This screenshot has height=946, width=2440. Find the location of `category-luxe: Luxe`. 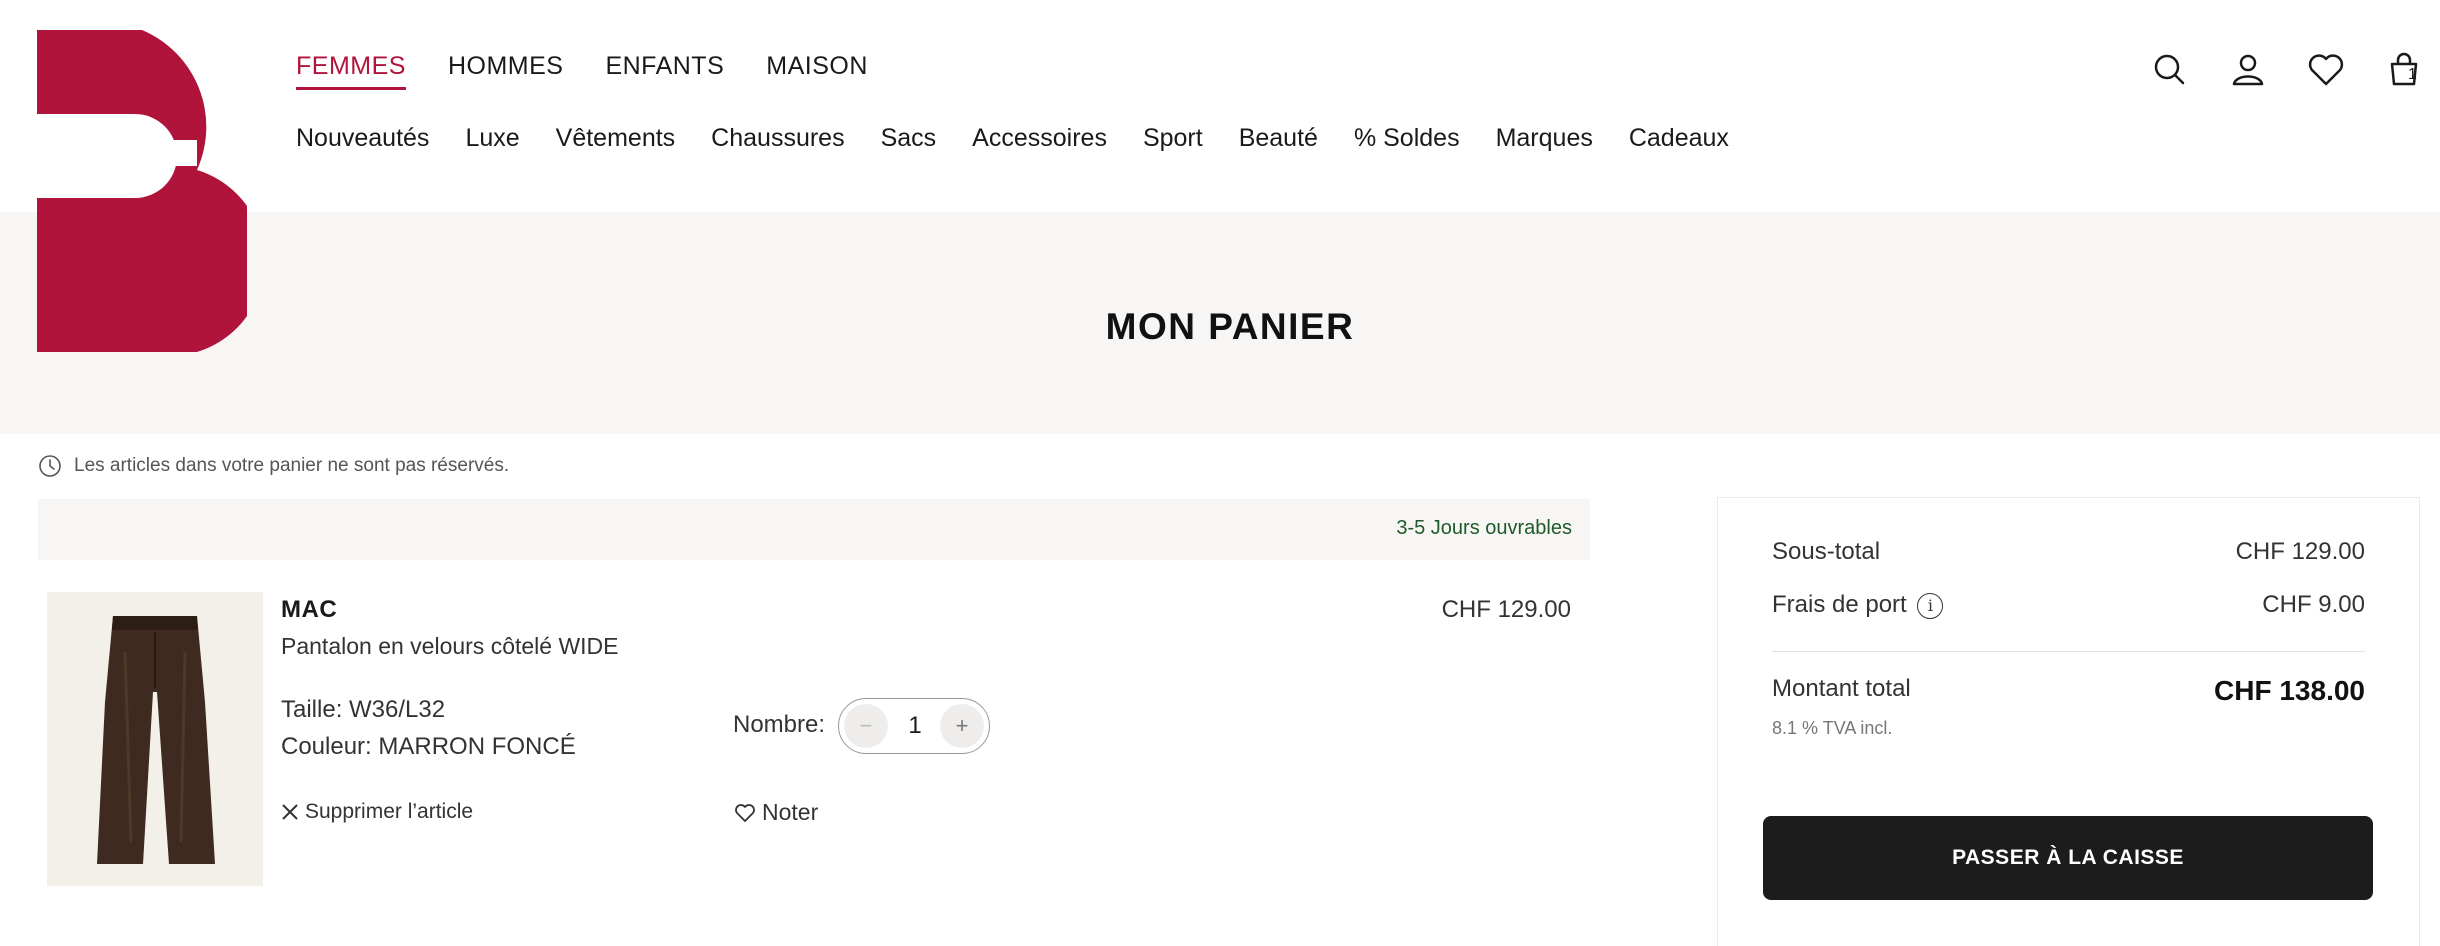

category-luxe: Luxe is located at coordinates (492, 138).